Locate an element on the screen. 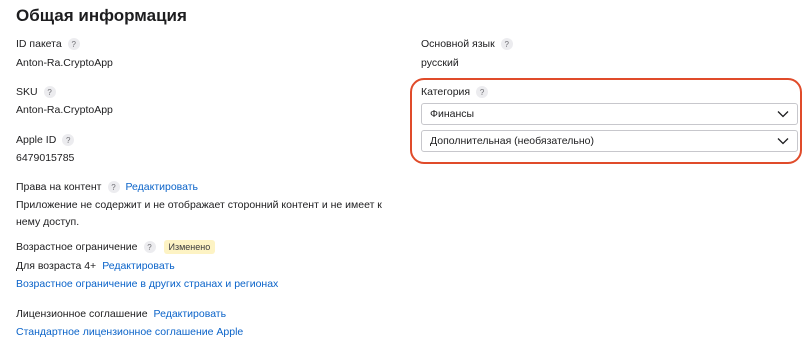 This screenshot has width=807, height=350. age-rating-row: Для возраста 4+ Редактировать is located at coordinates (95, 266).